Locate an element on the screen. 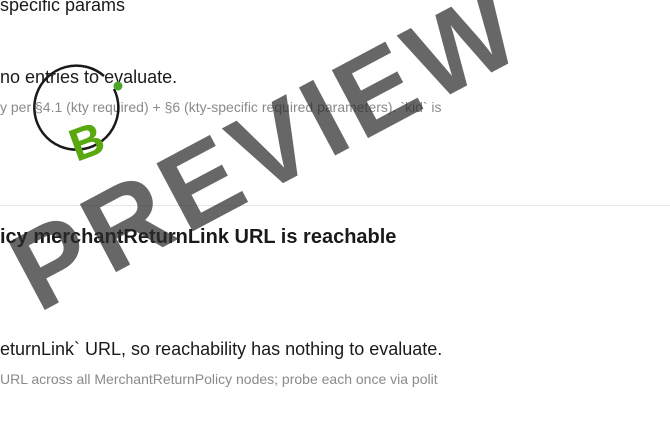 This screenshot has width=670, height=424. check-result-text: no entries to evaluate. is located at coordinates (89, 77).